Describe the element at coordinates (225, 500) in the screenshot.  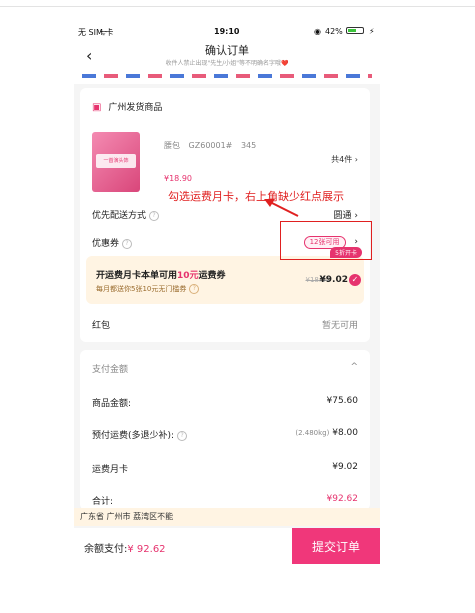
I see `total-row: 合计: ¥92.62` at that location.